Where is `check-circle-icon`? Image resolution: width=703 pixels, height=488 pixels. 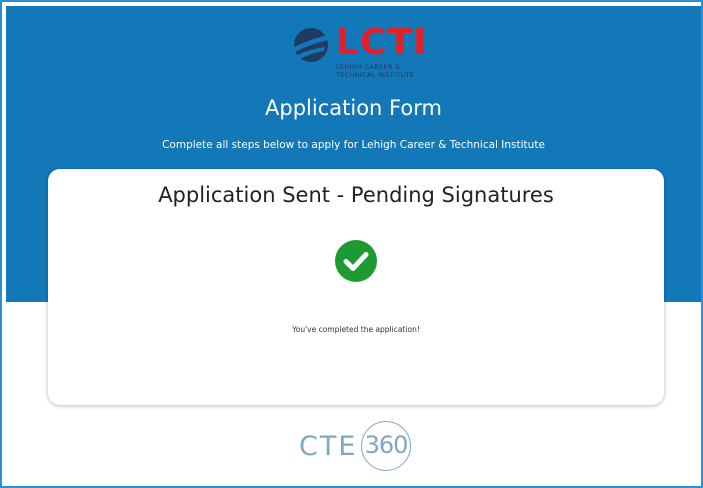 check-circle-icon is located at coordinates (356, 261).